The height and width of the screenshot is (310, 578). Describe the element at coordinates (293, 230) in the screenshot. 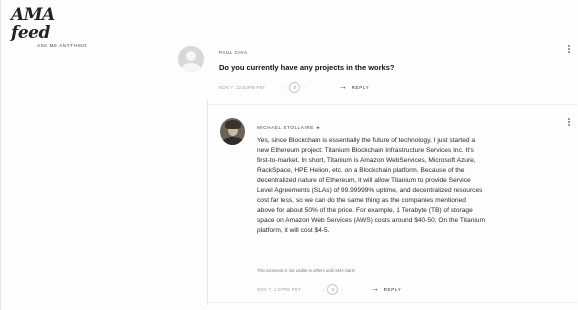

I see `text-line: platform, it will cost $4-5.` at that location.